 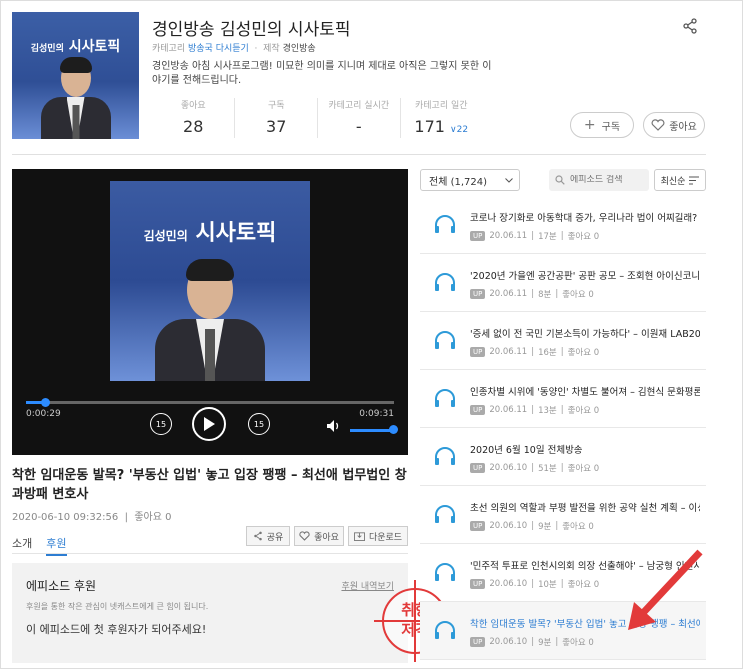 I want to click on rewind-15-button: 15, so click(x=161, y=424).